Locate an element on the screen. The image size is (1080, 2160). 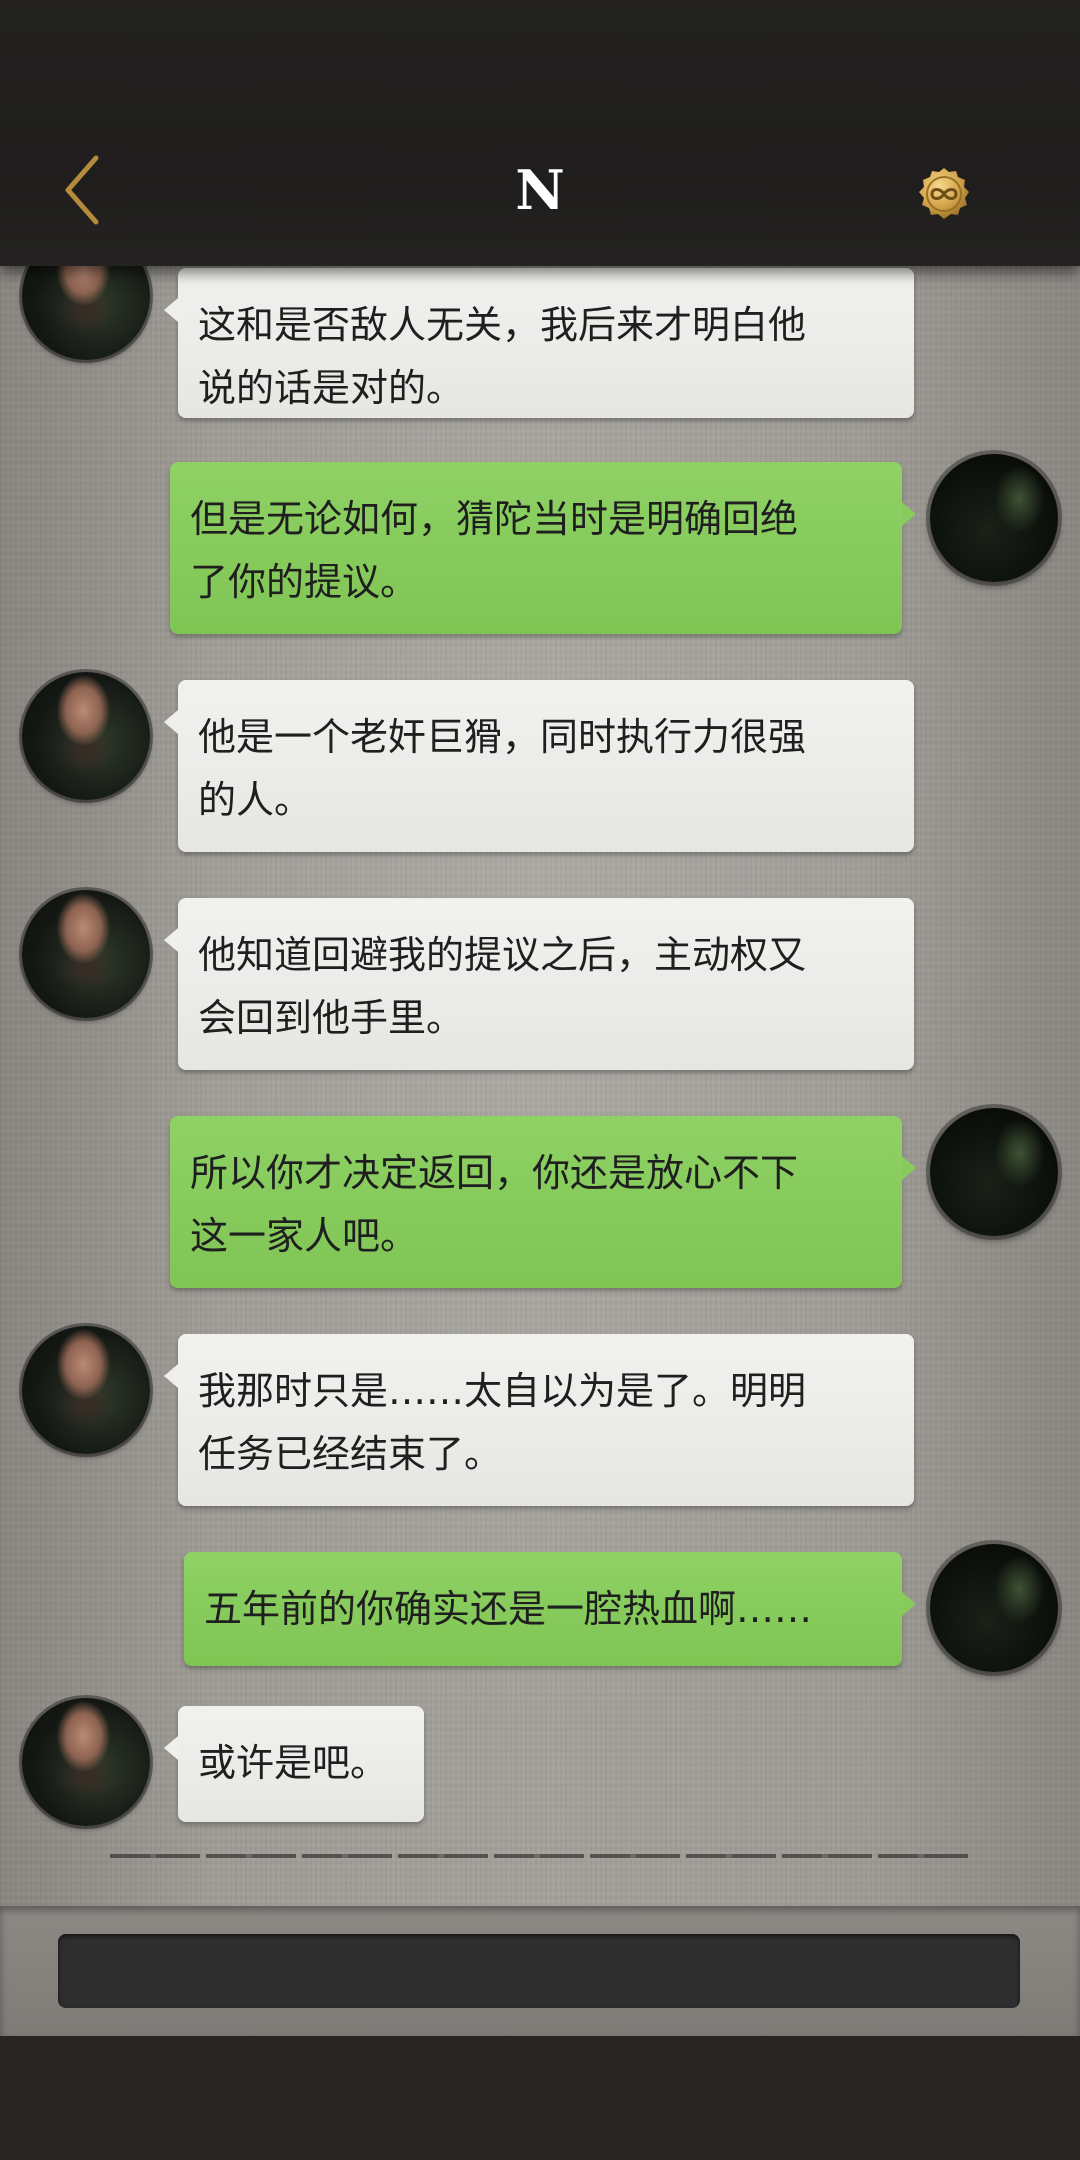
input-area is located at coordinates (540, 1971).